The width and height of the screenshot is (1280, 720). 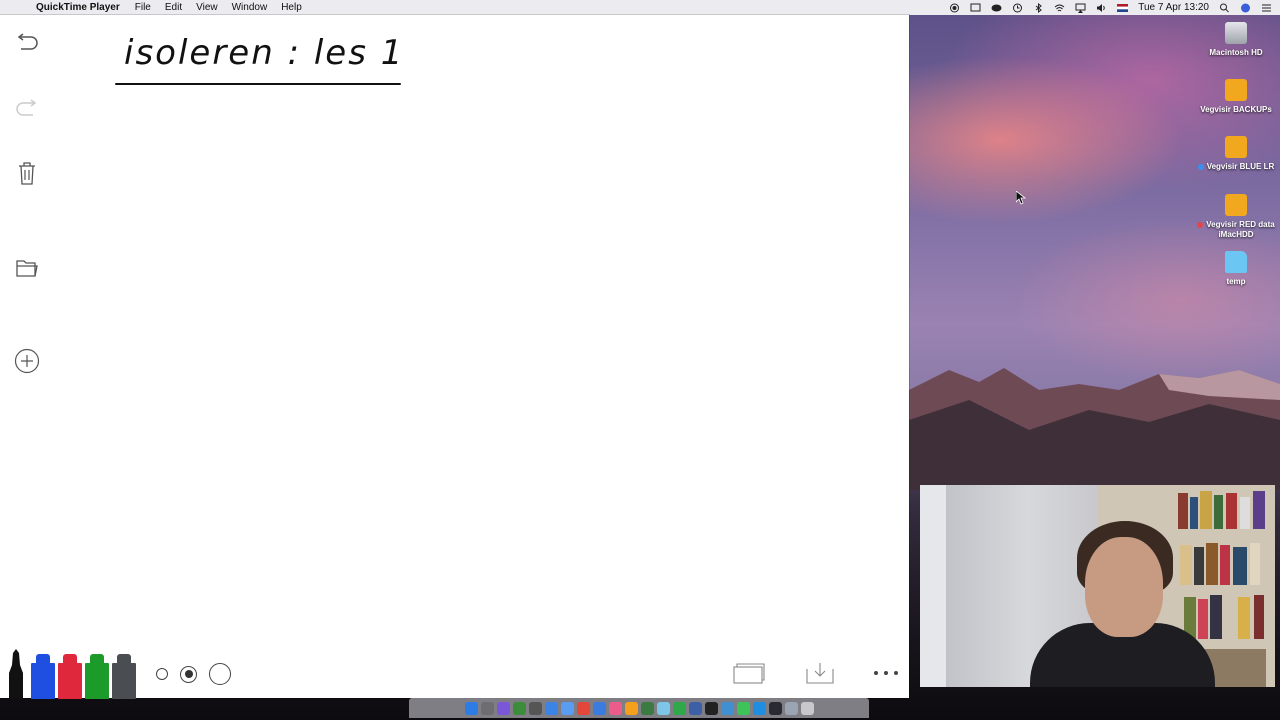 What do you see at coordinates (1245, 8) in the screenshot?
I see `user-avatar-icon` at bounding box center [1245, 8].